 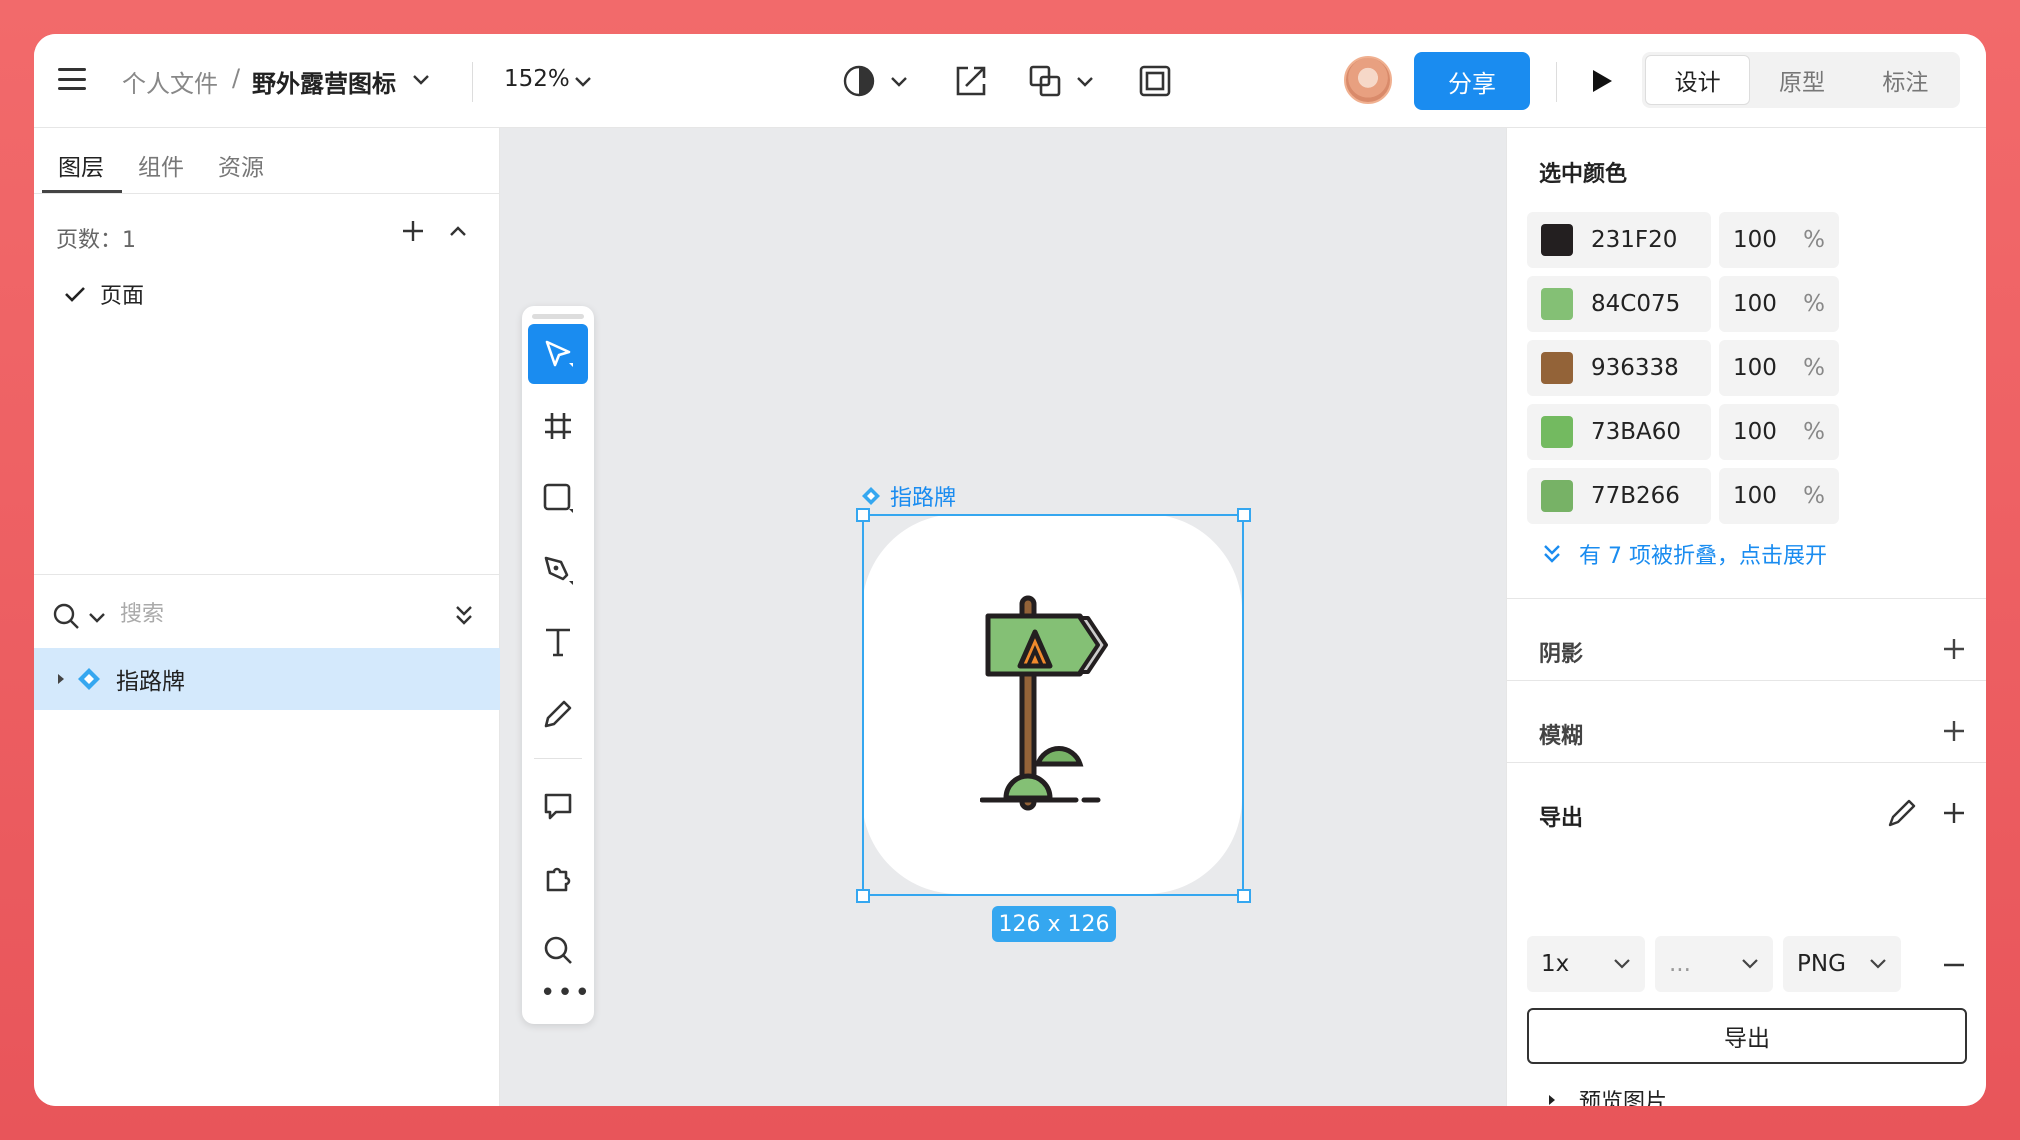 I want to click on layer-row: 指路牌, so click(x=267, y=679).